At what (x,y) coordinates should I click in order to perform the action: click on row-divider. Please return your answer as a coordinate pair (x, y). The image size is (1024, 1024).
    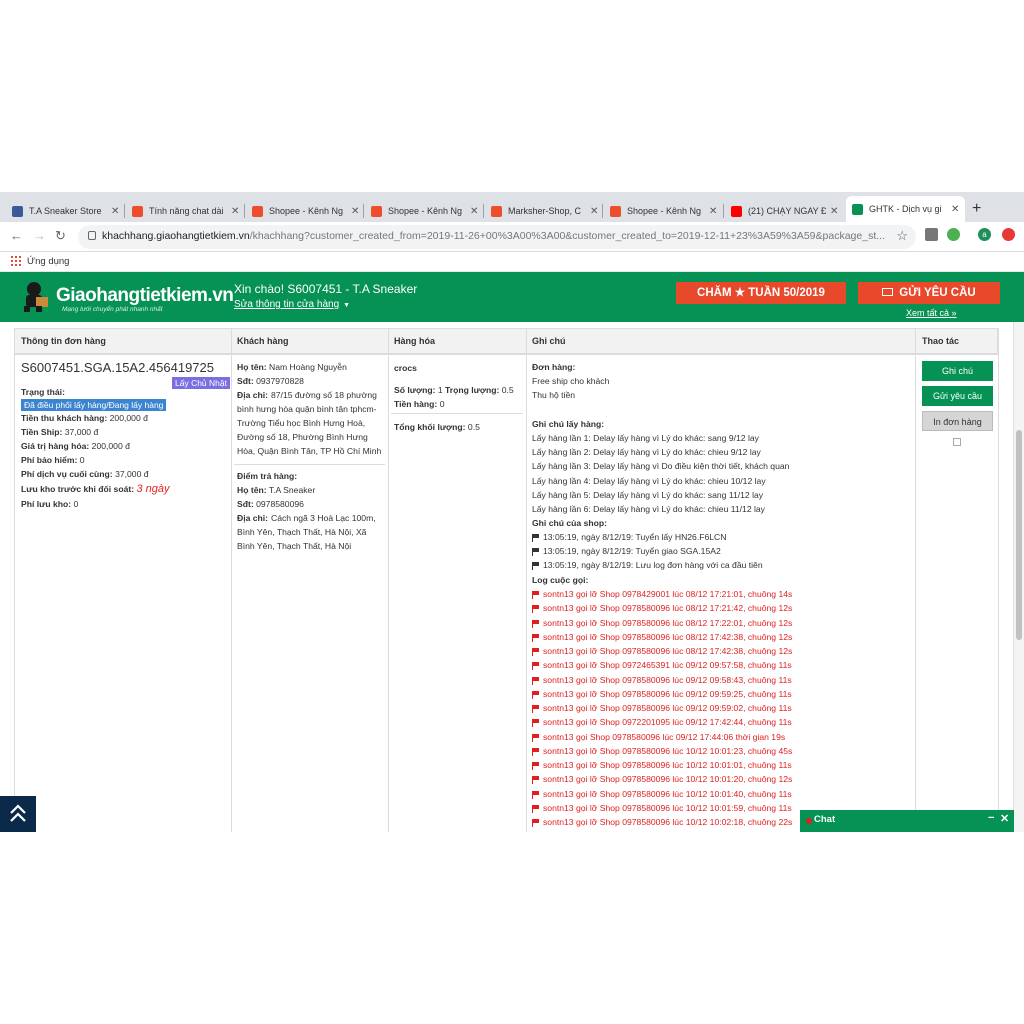
    Looking at the image, I should click on (506, 354).